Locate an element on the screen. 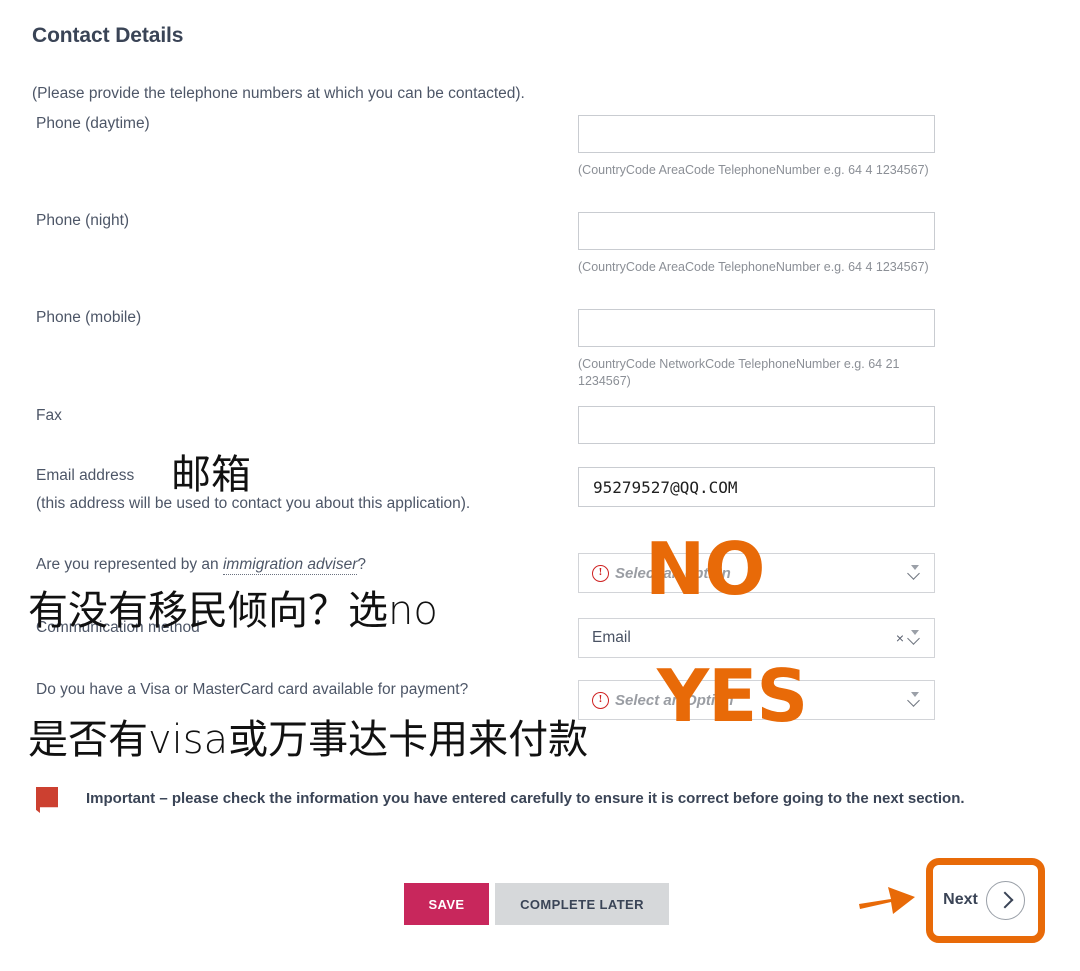 The height and width of the screenshot is (971, 1080). payment-select-tools is located at coordinates (915, 700).